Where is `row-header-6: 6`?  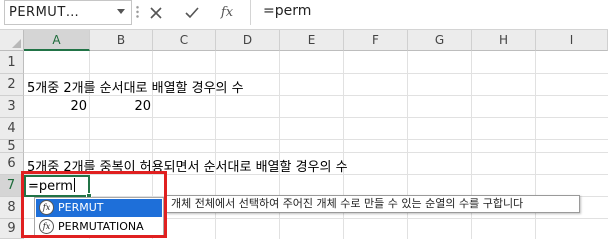 row-header-6: 6 is located at coordinates (12, 164).